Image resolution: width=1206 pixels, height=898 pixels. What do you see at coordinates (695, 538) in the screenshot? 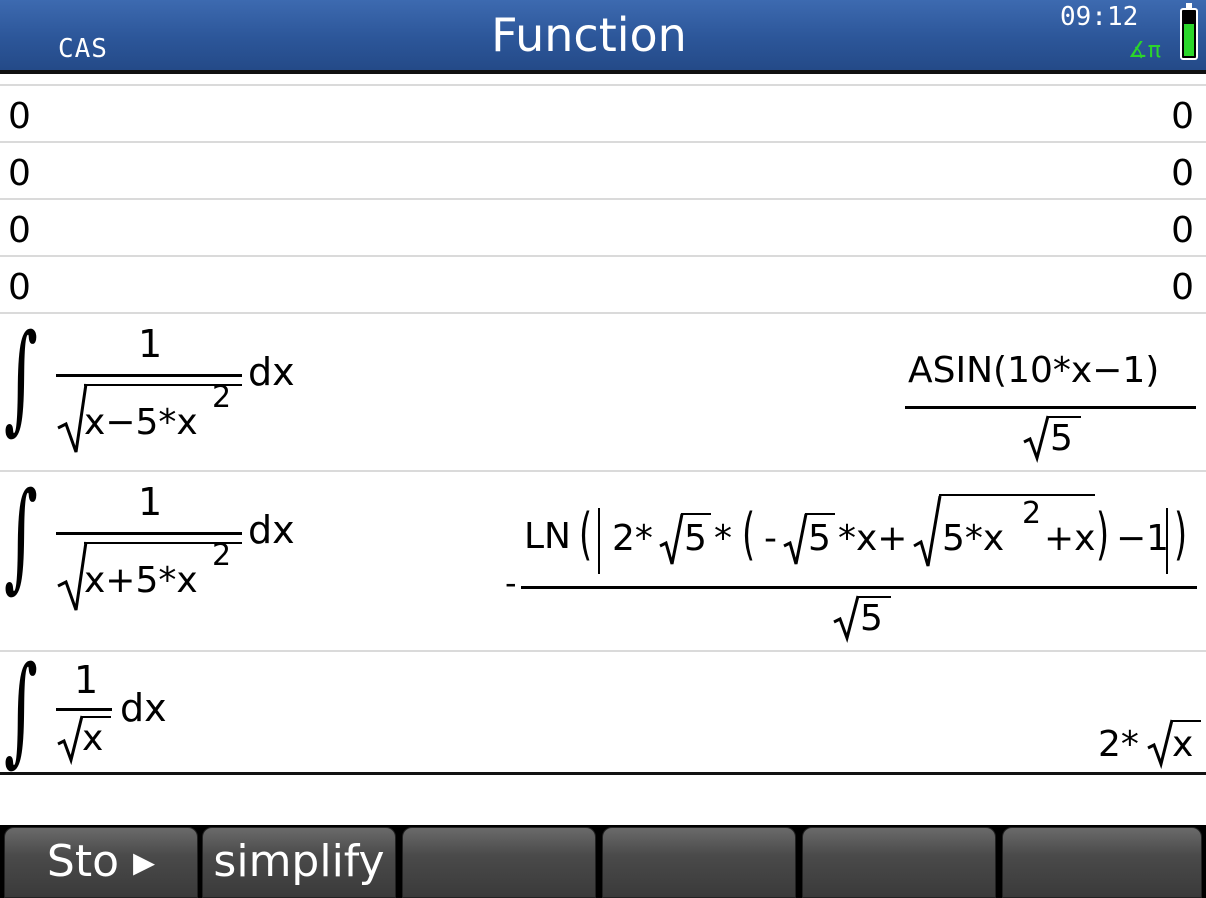
I see `result-sqrt5: 5` at bounding box center [695, 538].